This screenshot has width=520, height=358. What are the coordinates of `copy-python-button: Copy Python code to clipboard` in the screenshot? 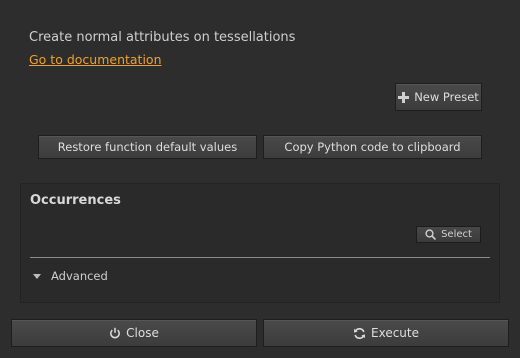 It's located at (372, 147).